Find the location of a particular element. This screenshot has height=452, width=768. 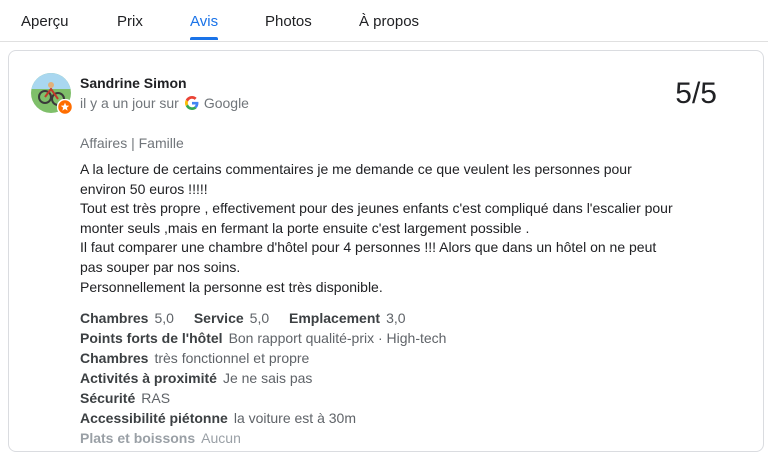

detail-row-nearby: Activités à proximité Je ne sais pas is located at coordinates (400, 378).